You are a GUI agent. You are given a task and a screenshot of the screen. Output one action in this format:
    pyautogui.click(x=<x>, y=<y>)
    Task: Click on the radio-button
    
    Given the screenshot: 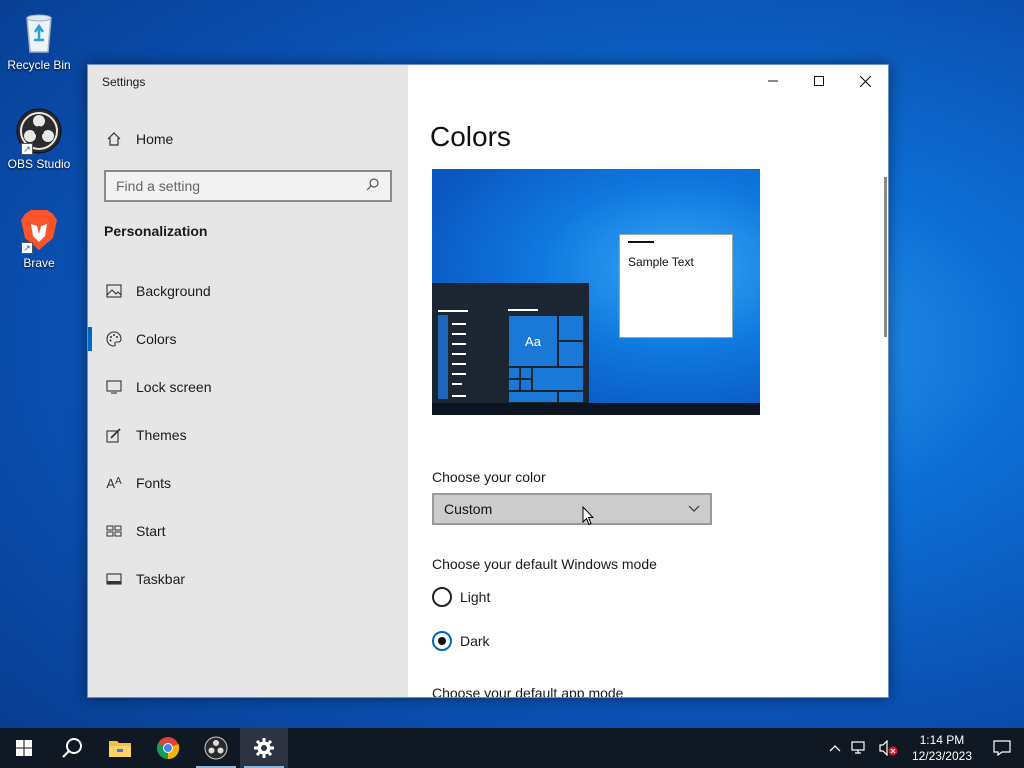 What is the action you would take?
    pyautogui.click(x=442, y=597)
    